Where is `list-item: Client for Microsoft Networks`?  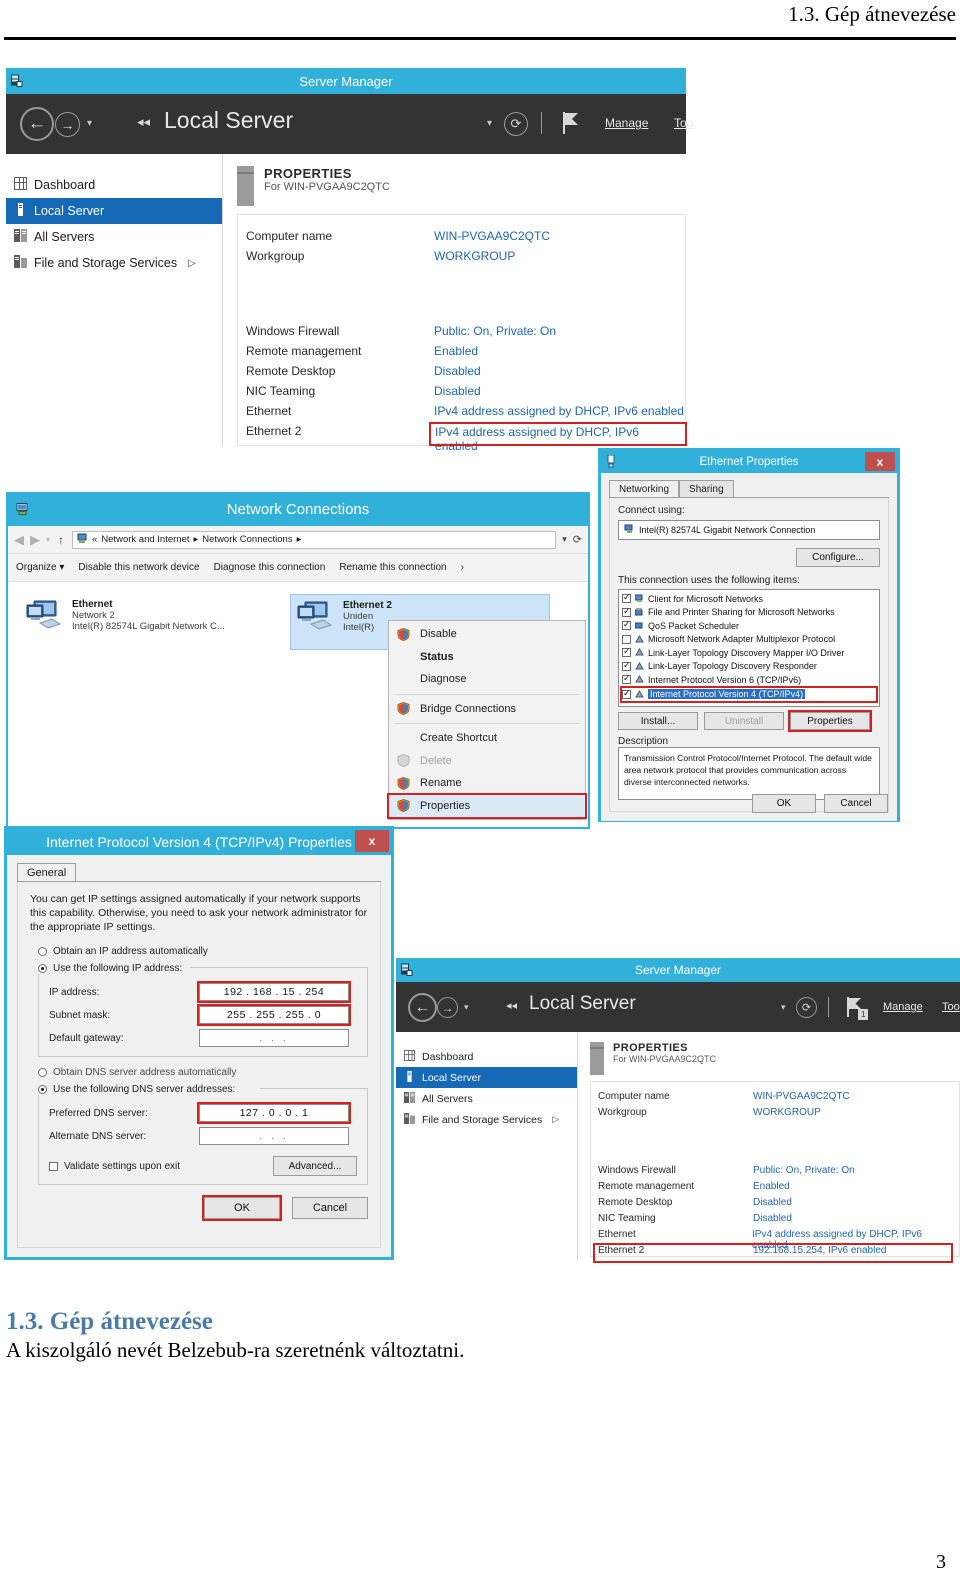 list-item: Client for Microsoft Networks is located at coordinates (749, 599).